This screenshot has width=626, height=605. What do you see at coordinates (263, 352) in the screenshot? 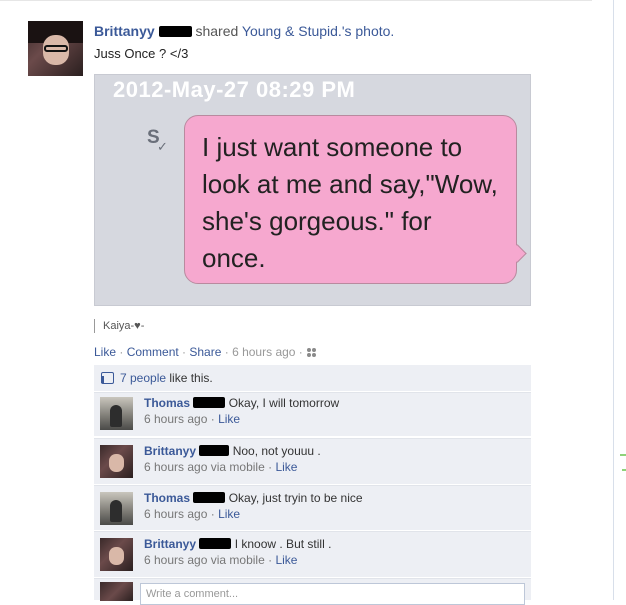
I see `post-time: 6 hours ago` at bounding box center [263, 352].